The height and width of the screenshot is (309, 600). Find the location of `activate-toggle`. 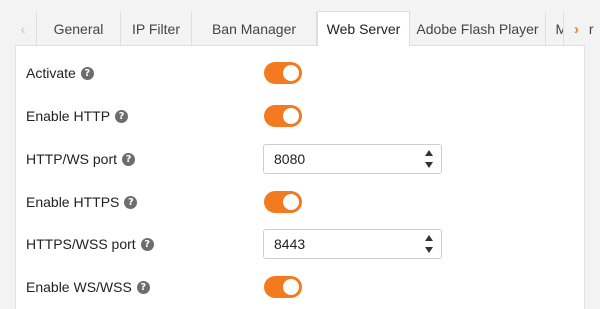

activate-toggle is located at coordinates (283, 73).